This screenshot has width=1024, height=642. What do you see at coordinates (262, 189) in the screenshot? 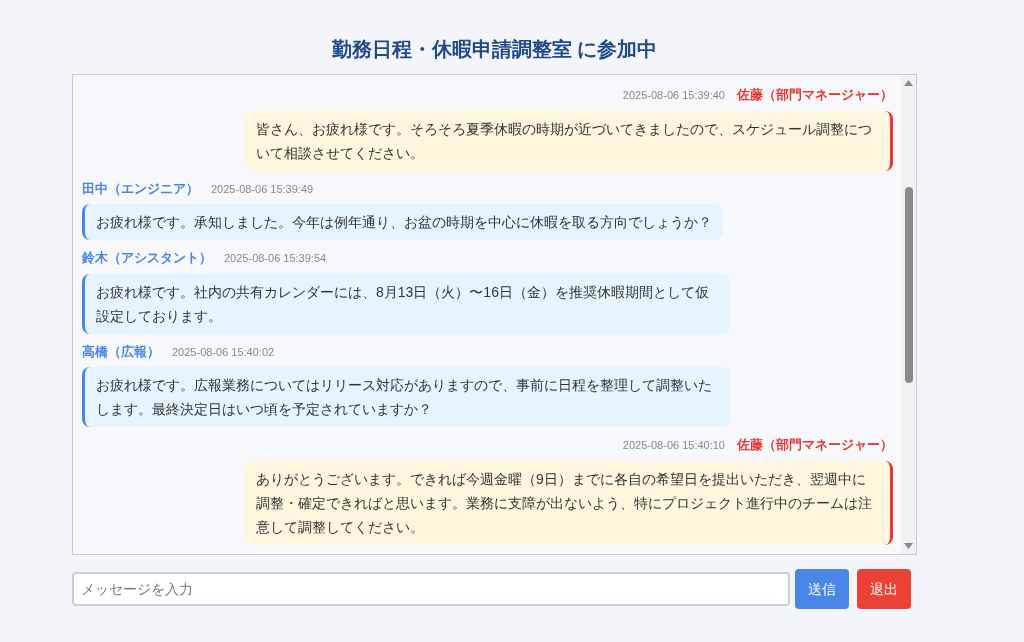
I see `timestamp: 2025-08-06 15:39:49` at bounding box center [262, 189].